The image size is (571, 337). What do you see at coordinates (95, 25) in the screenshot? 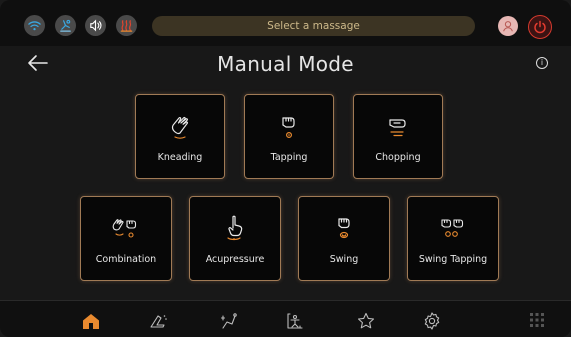
I see `volume-icon` at bounding box center [95, 25].